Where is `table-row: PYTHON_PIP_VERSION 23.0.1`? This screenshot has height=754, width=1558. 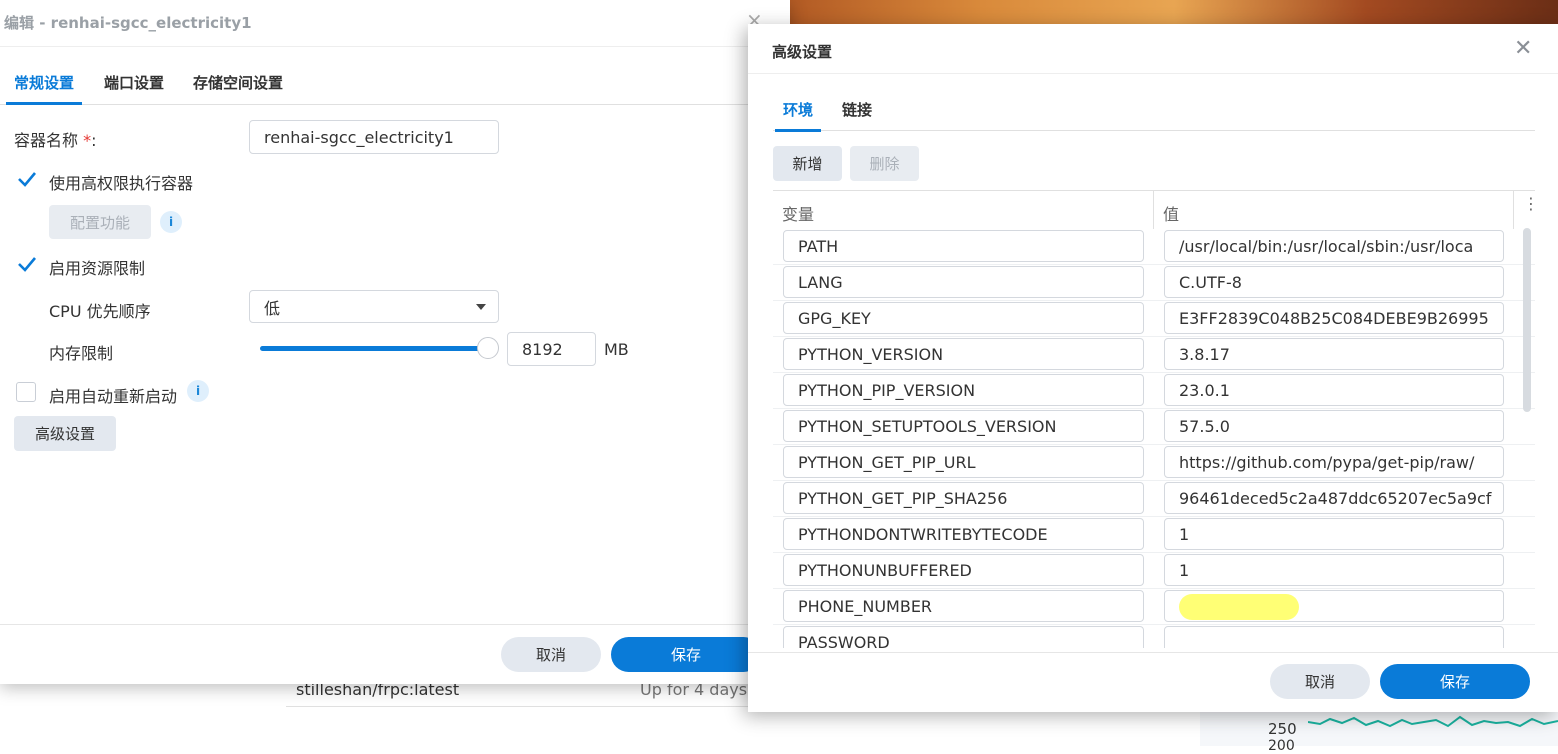
table-row: PYTHON_PIP_VERSION 23.0.1 is located at coordinates (1154, 390).